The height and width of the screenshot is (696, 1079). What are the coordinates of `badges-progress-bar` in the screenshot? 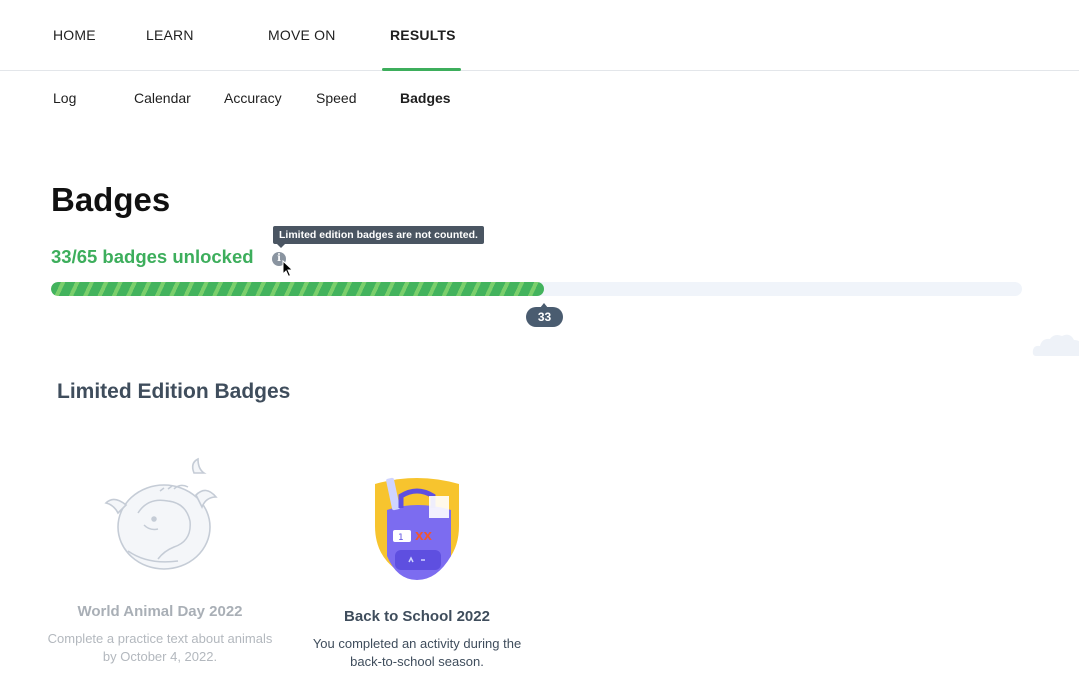 It's located at (536, 289).